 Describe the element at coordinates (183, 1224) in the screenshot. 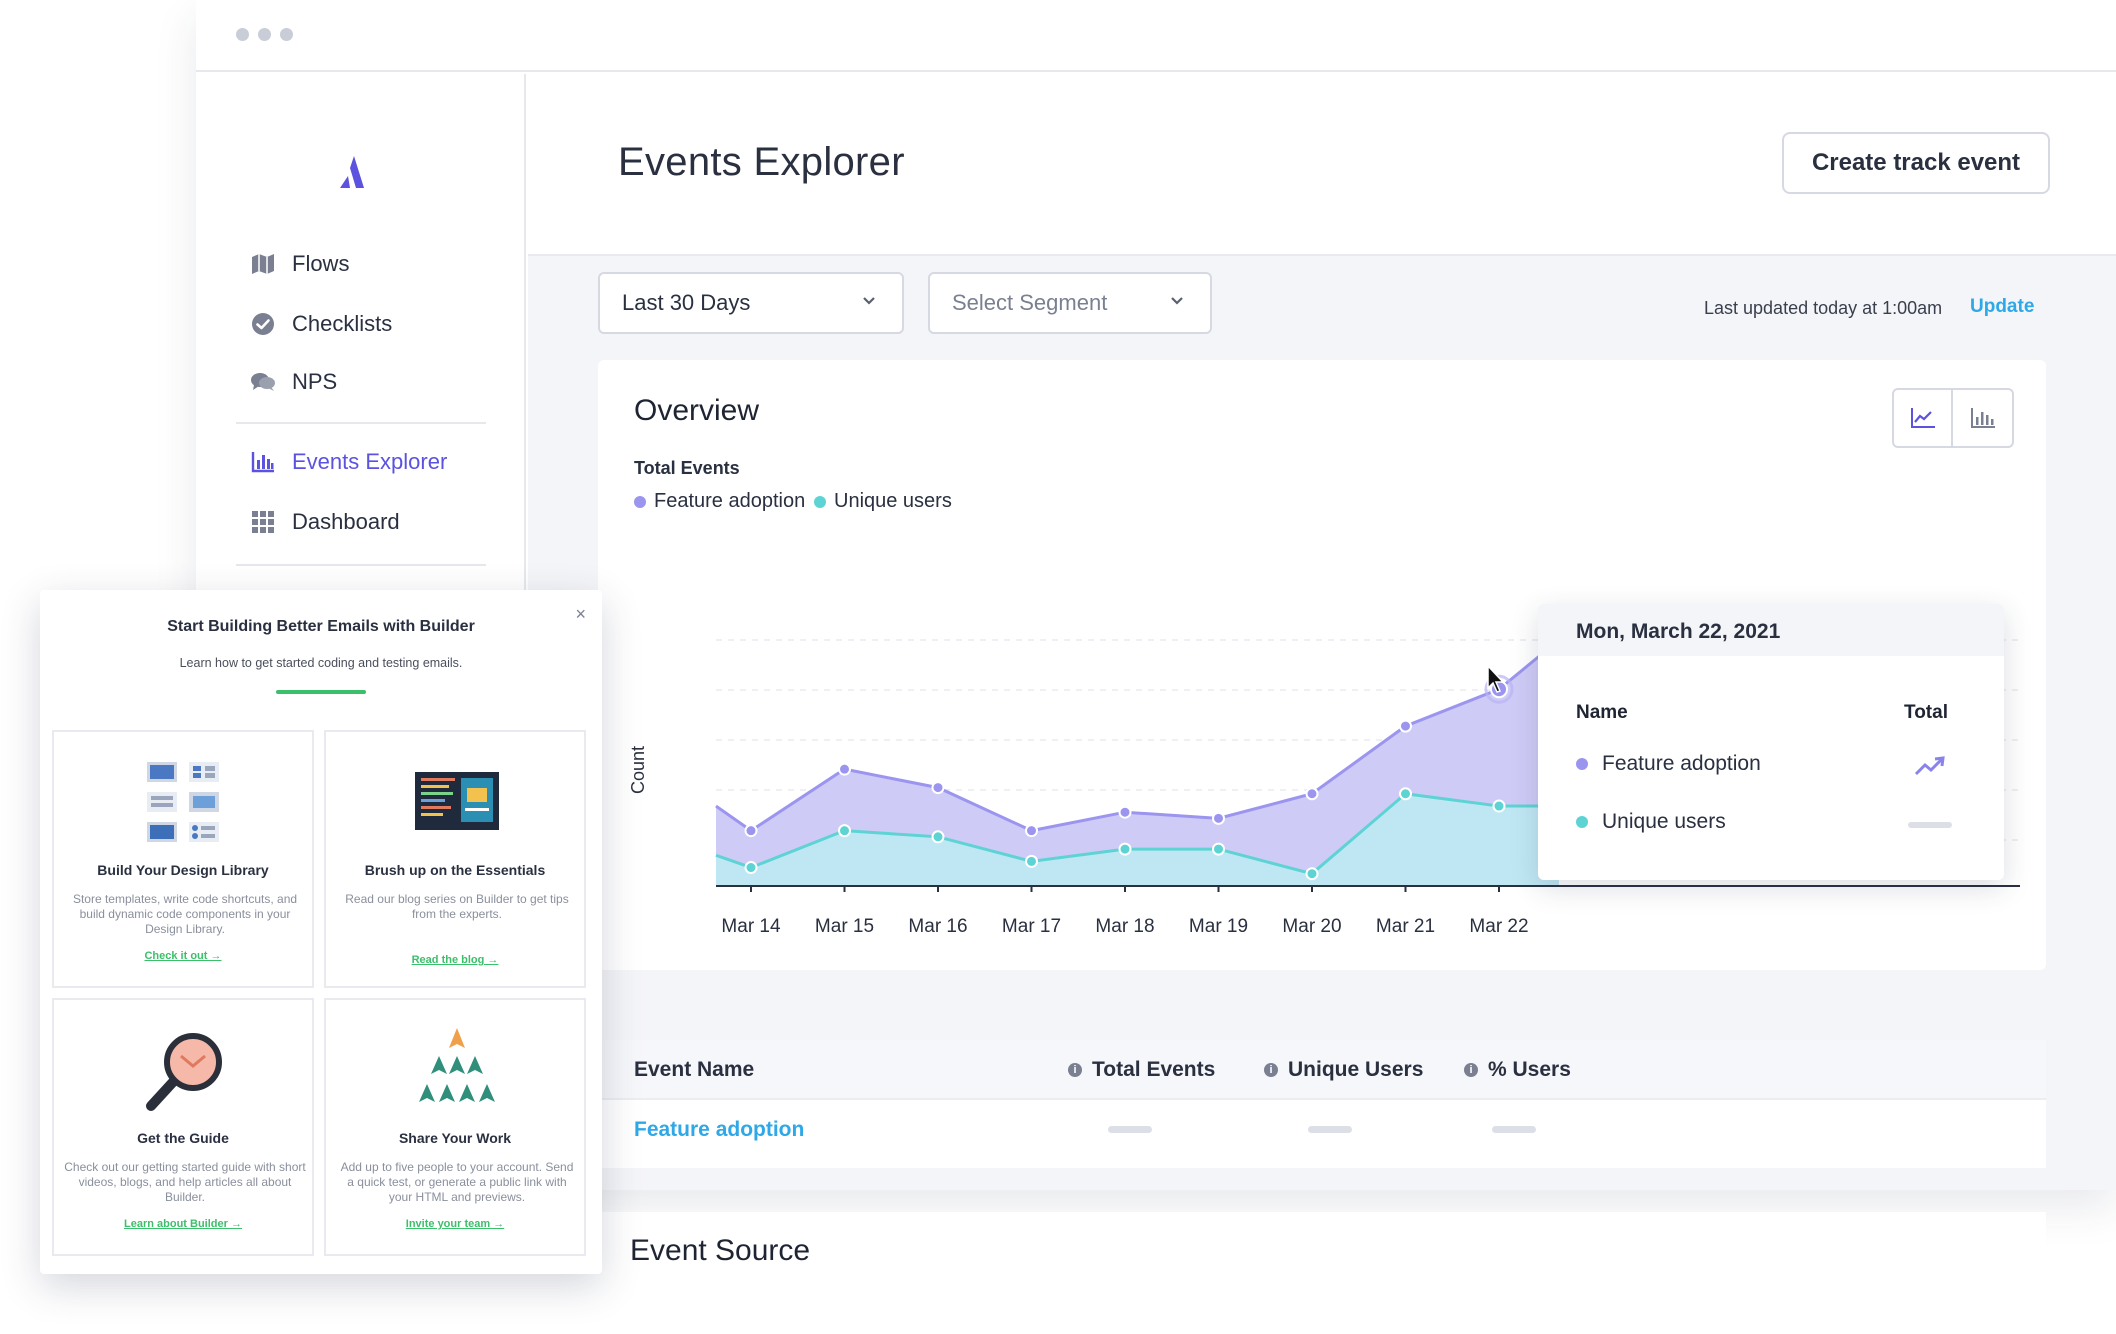

I see `learn-about-builder-link: Learn about Builder →` at that location.